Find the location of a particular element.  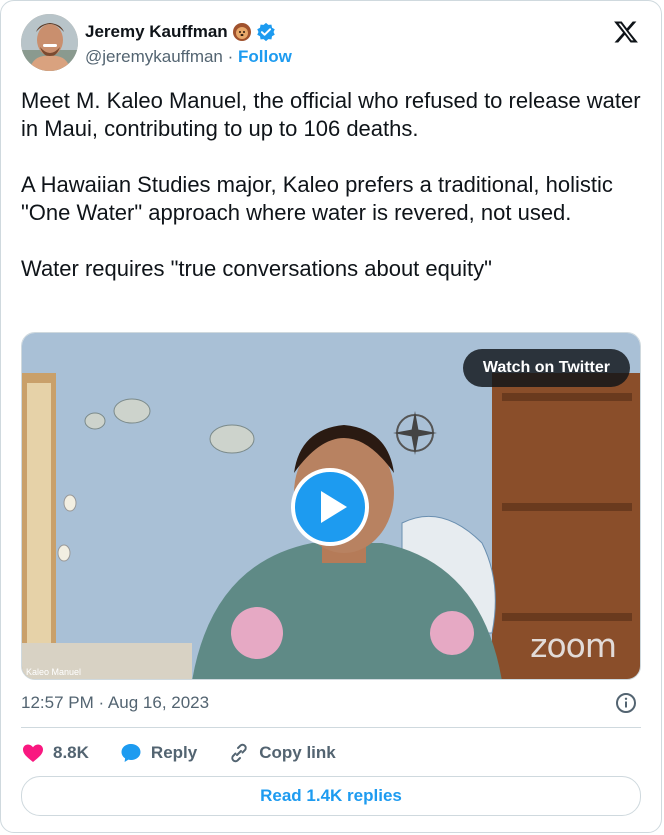

info-icon is located at coordinates (626, 703).